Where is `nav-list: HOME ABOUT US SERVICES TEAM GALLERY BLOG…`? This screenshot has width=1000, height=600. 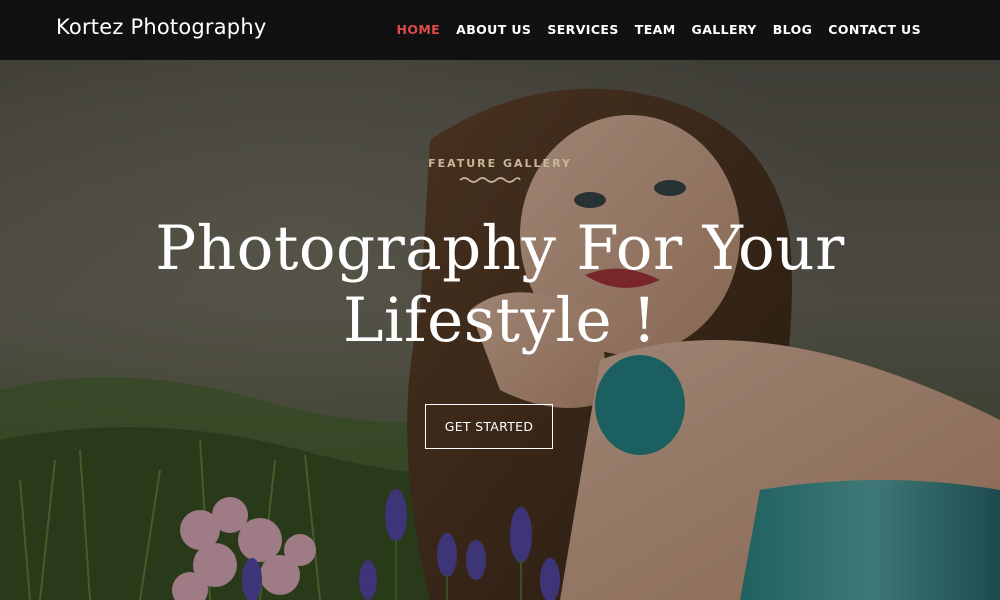 nav-list: HOME ABOUT US SERVICES TEAM GALLERY BLOG… is located at coordinates (658, 29).